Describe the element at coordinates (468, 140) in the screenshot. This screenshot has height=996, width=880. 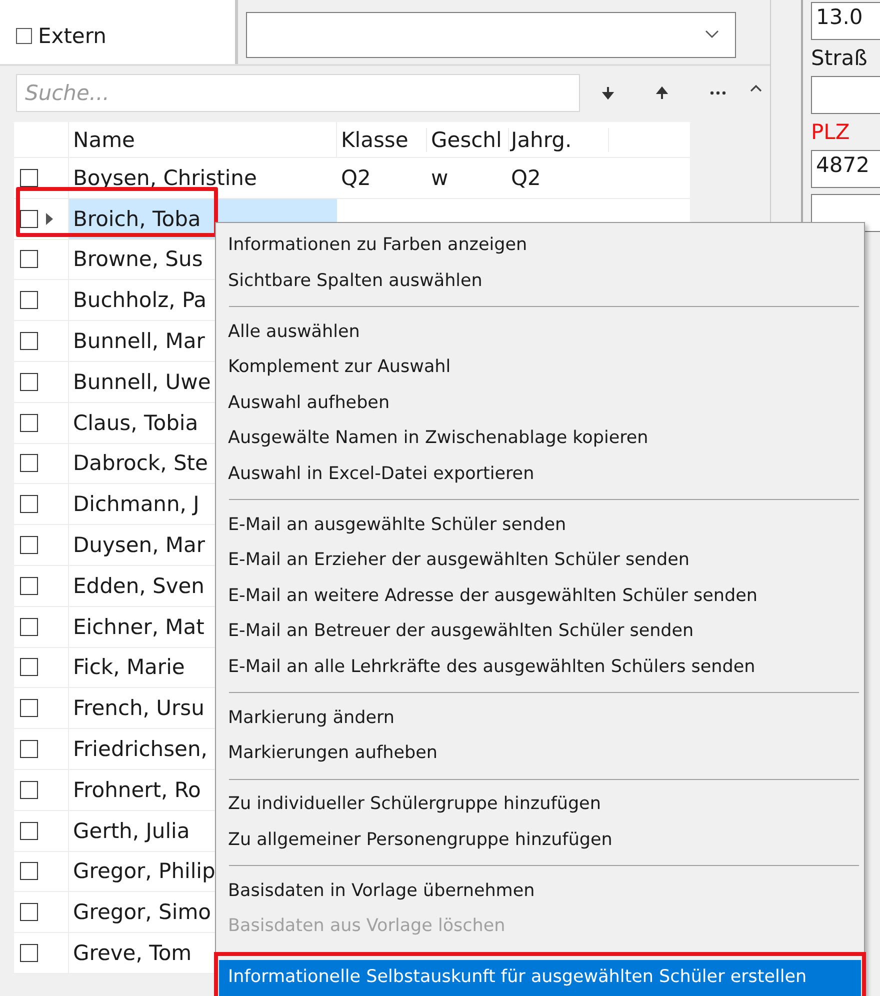
I see `column-header: Geschl` at that location.